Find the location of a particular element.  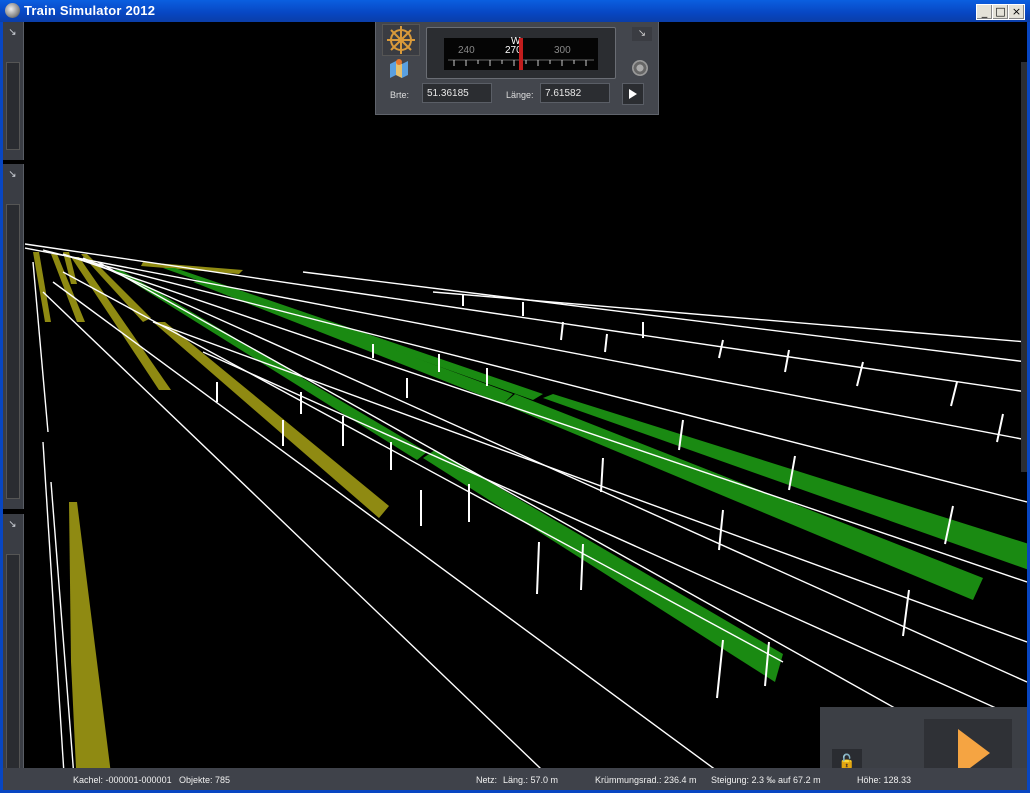

tick-label-300: 300 is located at coordinates (562, 50).